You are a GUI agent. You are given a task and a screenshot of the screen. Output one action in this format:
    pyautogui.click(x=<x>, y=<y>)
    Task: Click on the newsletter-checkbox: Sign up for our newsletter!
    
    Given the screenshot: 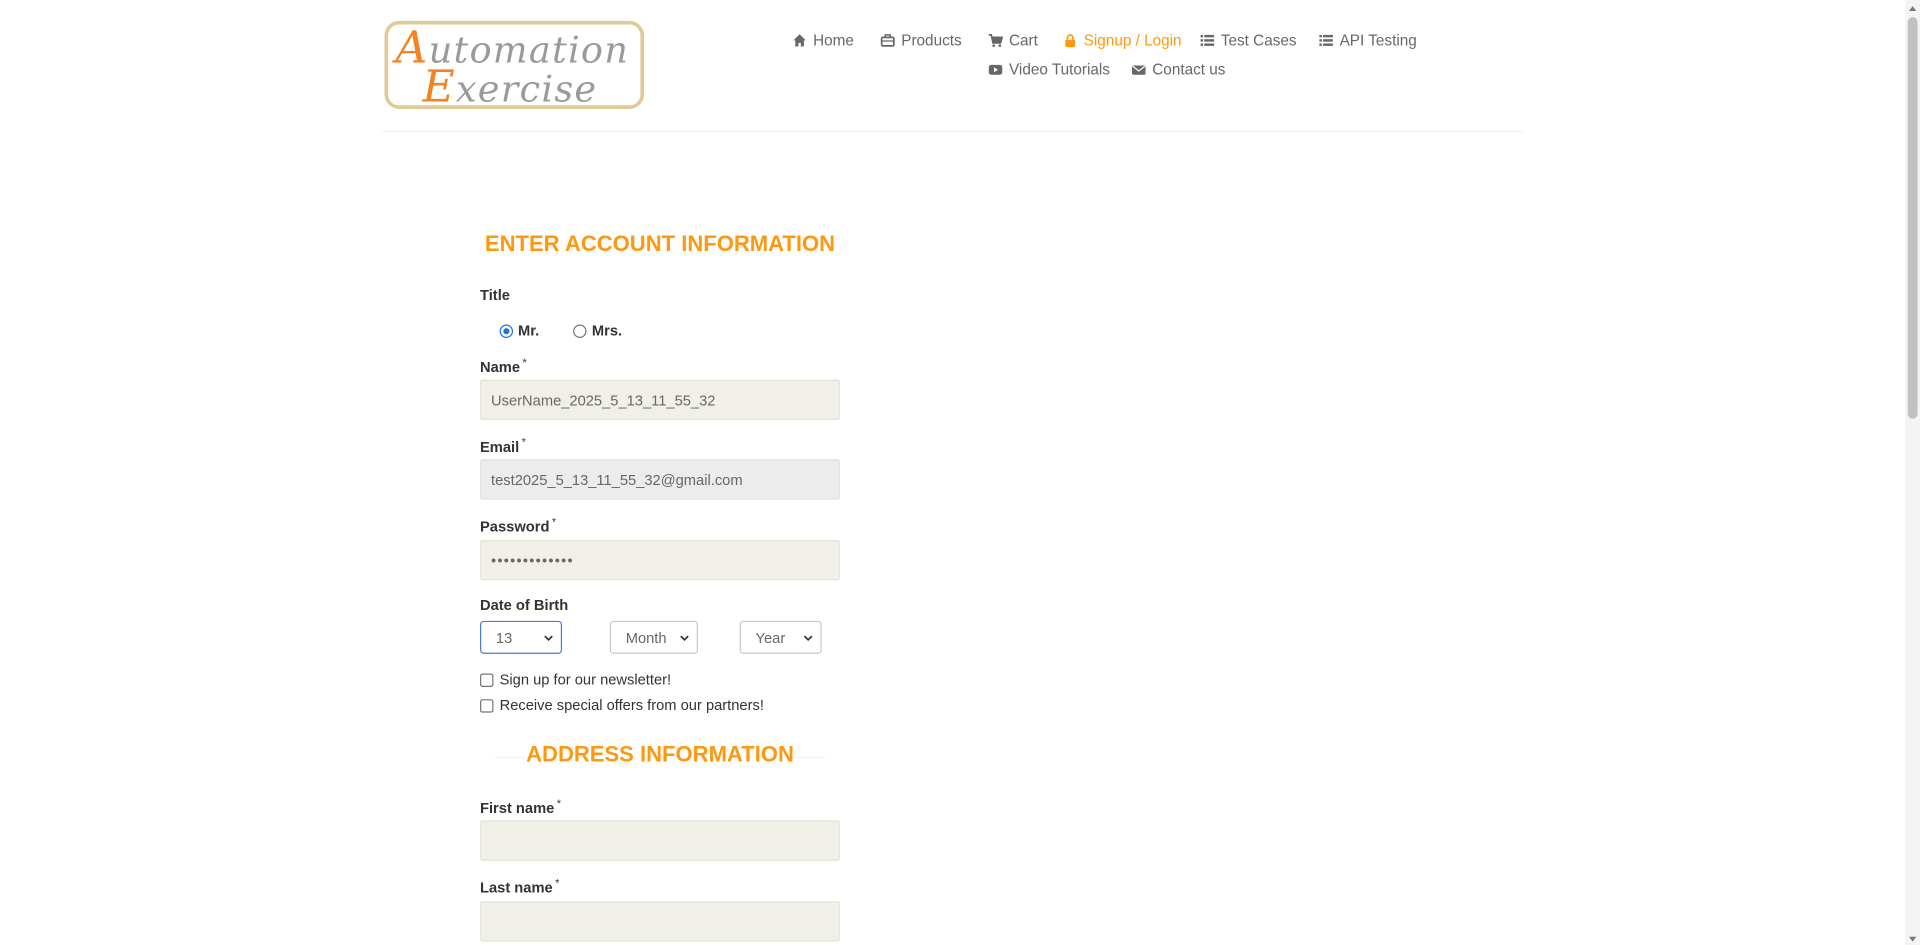 What is the action you would take?
    pyautogui.click(x=575, y=679)
    